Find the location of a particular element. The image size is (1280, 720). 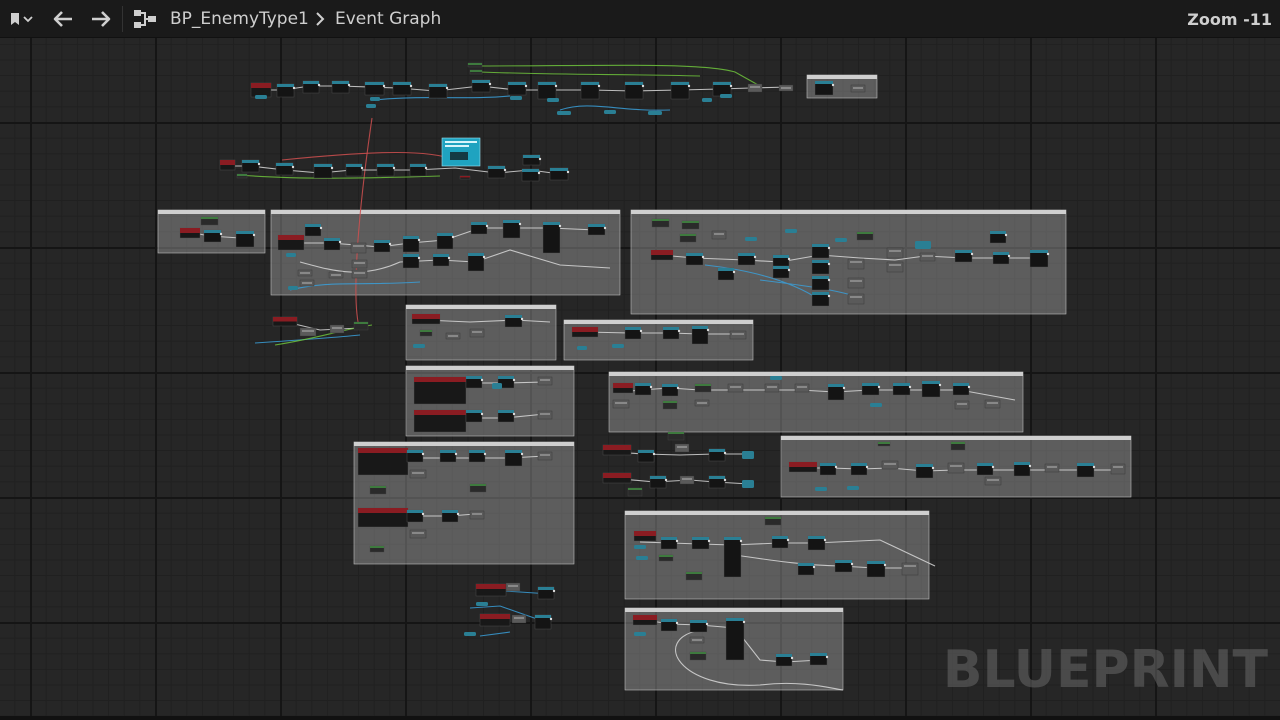

bookmark-icon is located at coordinates (22, 19).